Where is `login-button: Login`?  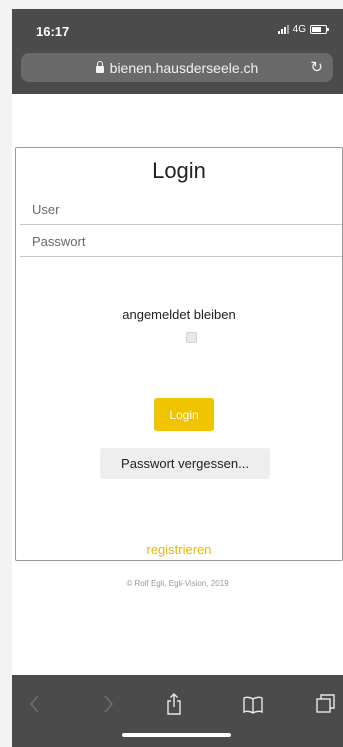 login-button: Login is located at coordinates (184, 414).